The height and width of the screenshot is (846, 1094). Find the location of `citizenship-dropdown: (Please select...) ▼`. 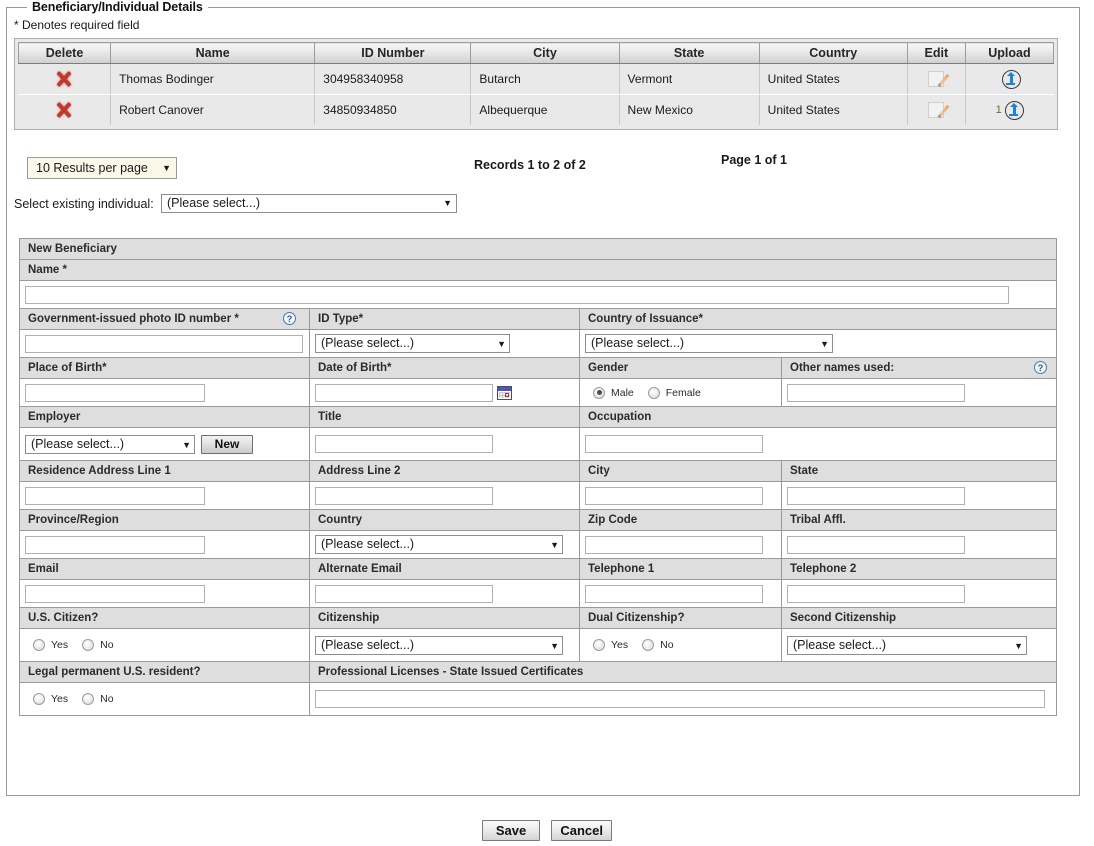

citizenship-dropdown: (Please select...) ▼ is located at coordinates (439, 645).